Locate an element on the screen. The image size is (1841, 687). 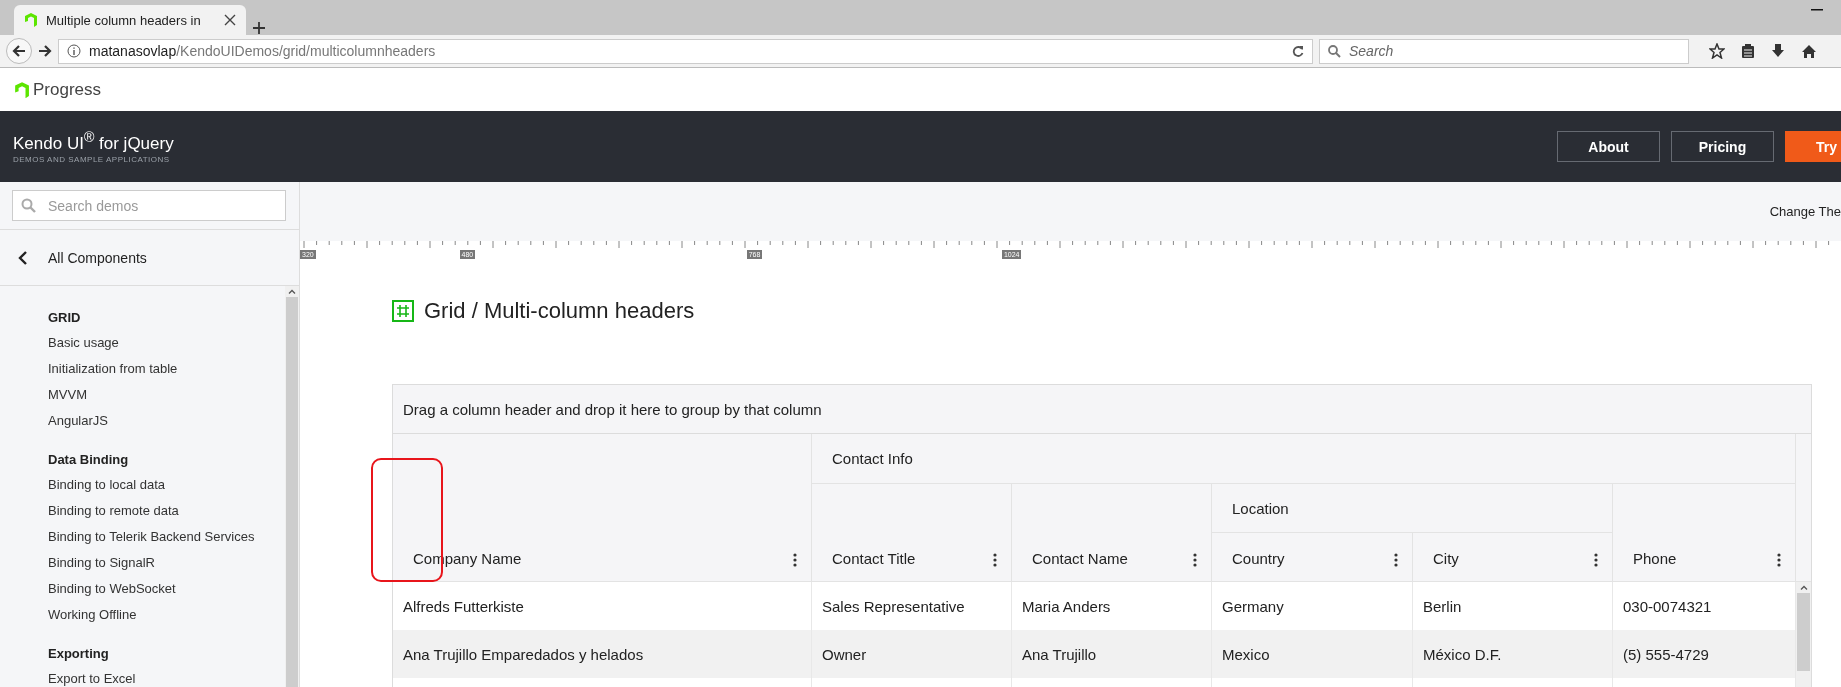
table-cell: Mexico is located at coordinates (1312, 654).